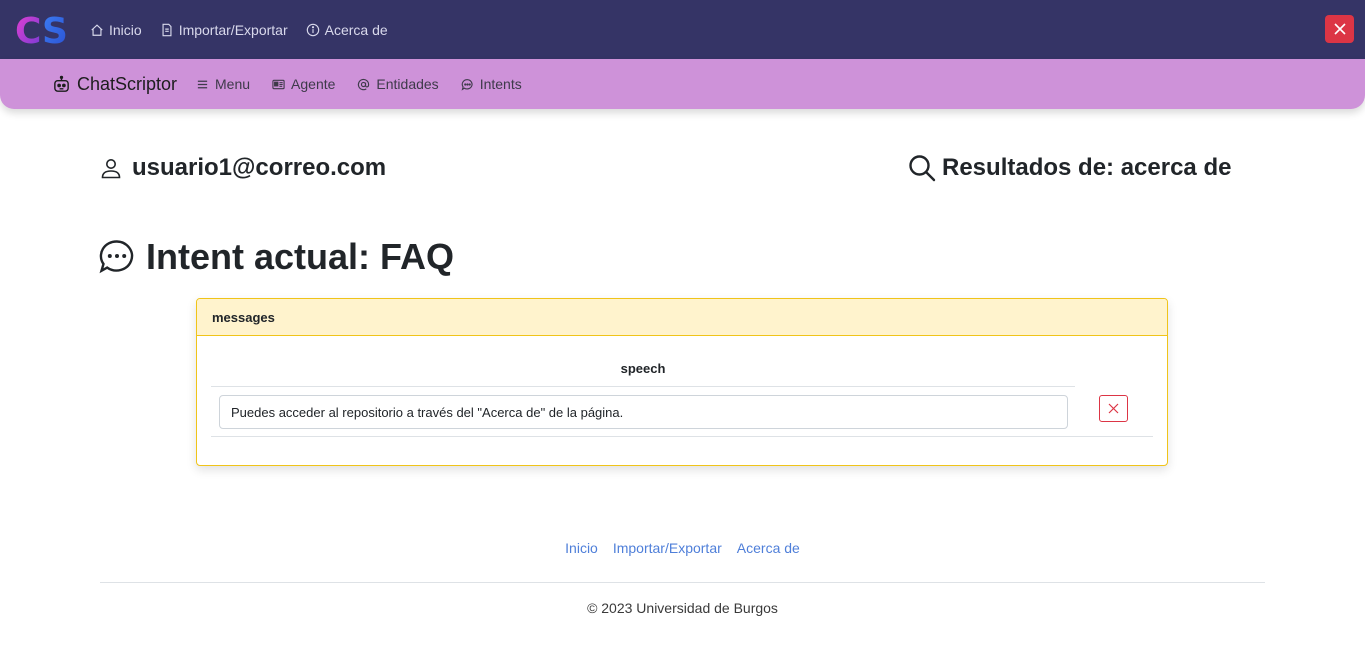  I want to click on results-label: Resultados de: acerca de, so click(1087, 167).